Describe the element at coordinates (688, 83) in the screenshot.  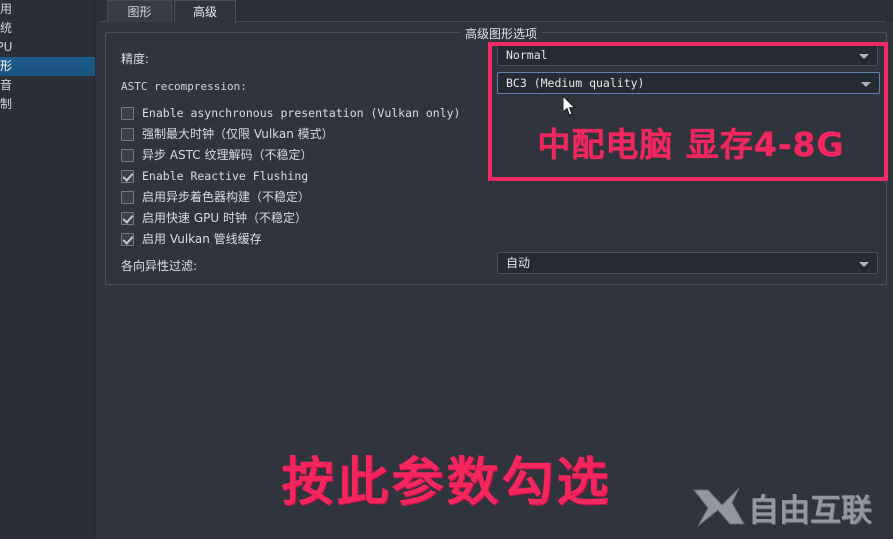
I see `astc-recompression-dropdown: BC3 (Medium quality)` at that location.